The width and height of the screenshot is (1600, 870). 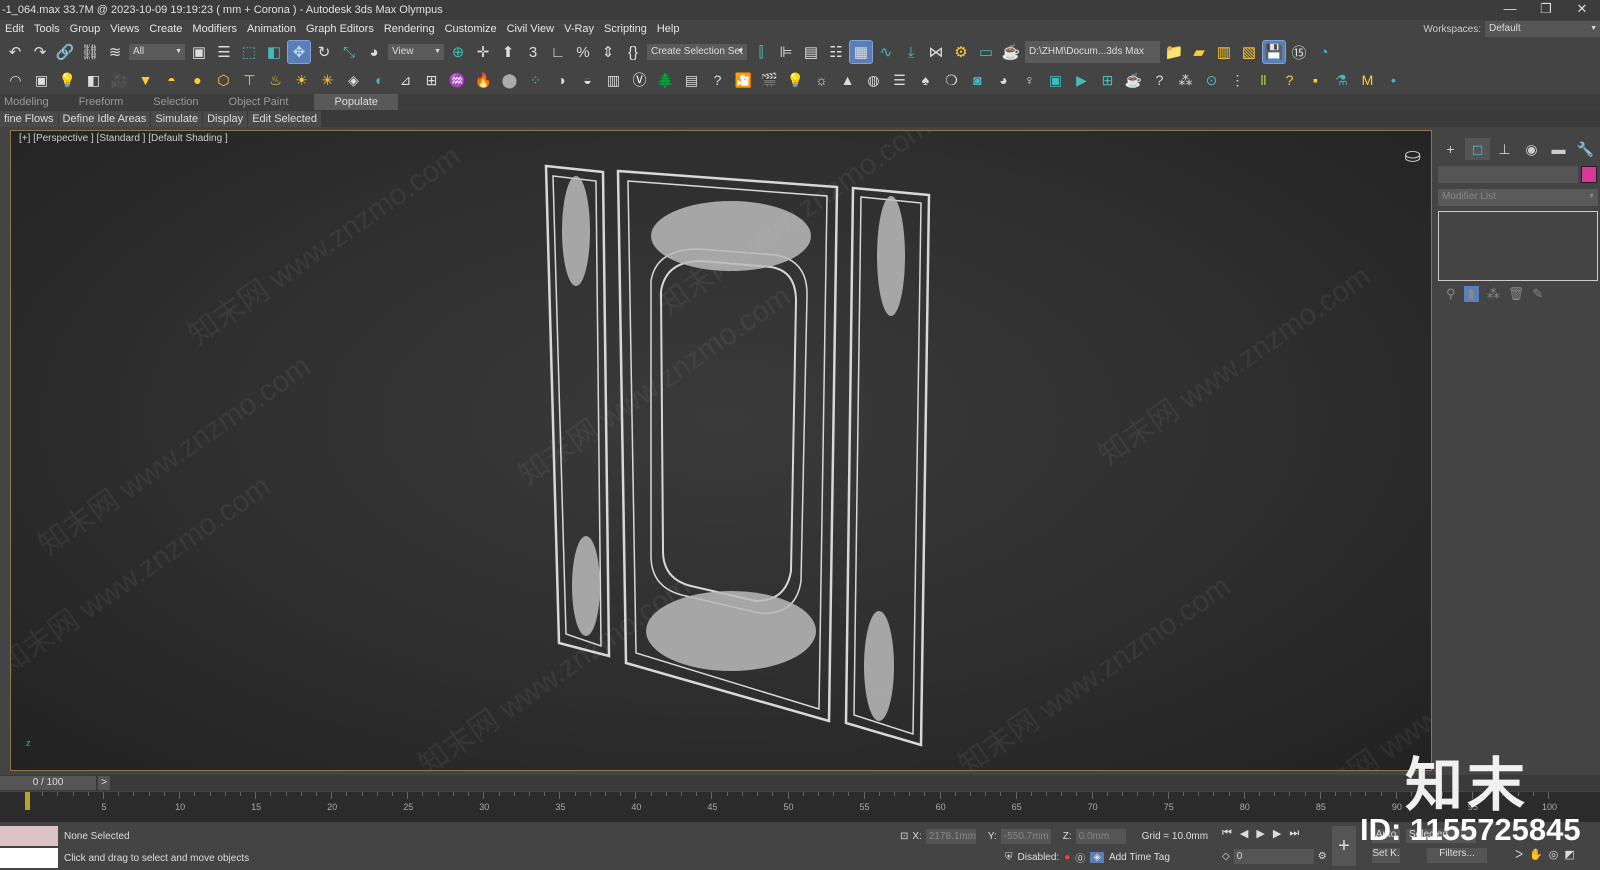 I want to click on m6-icon: •, so click(x=1393, y=80).